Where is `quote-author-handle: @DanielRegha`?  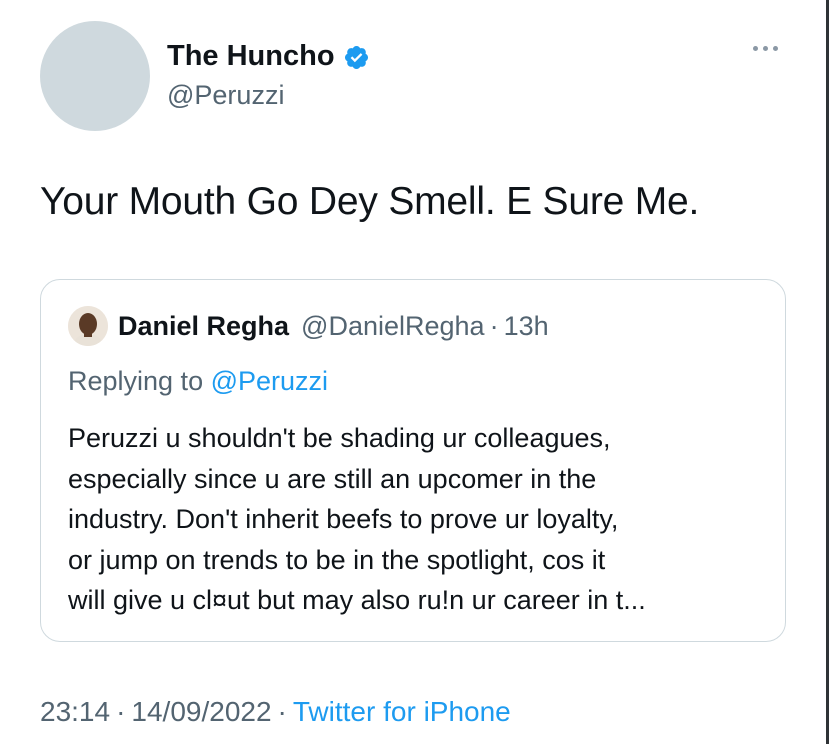
quote-author-handle: @DanielRegha is located at coordinates (393, 326).